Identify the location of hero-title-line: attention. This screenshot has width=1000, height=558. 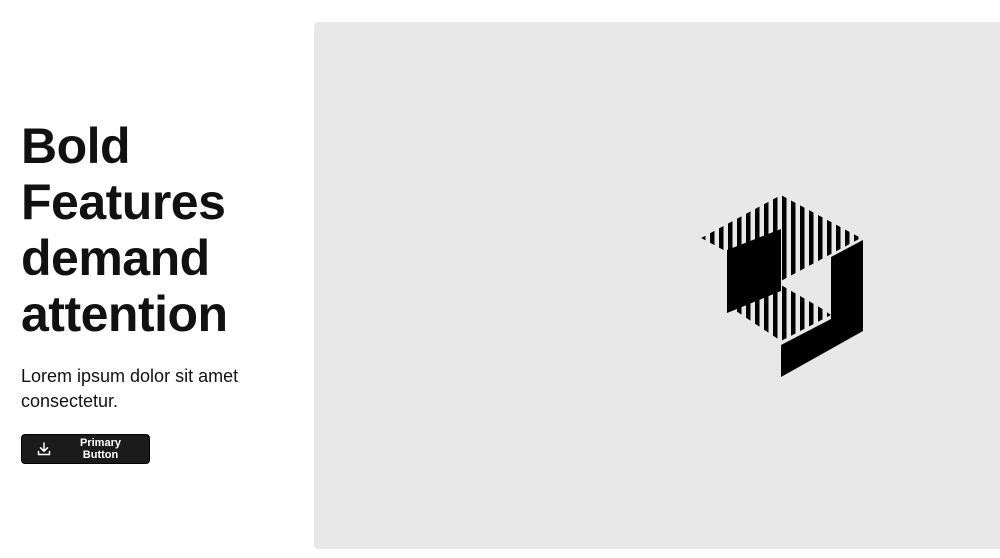
(124, 314).